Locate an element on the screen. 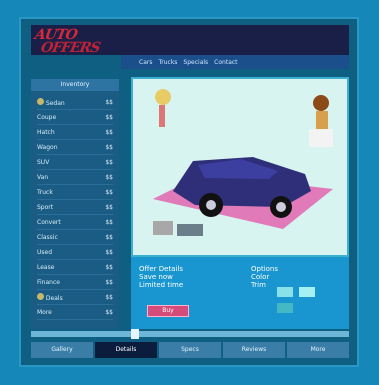  tab-details: Details is located at coordinates (126, 350).